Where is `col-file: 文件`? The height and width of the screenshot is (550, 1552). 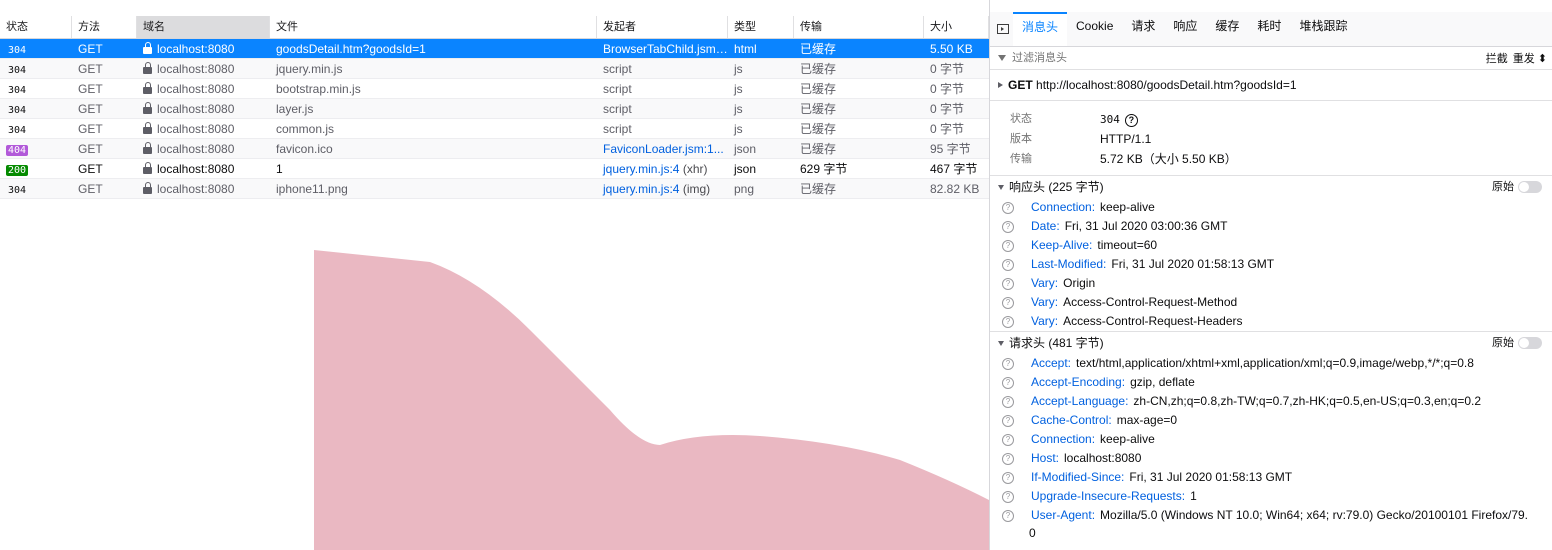 col-file: 文件 is located at coordinates (433, 27).